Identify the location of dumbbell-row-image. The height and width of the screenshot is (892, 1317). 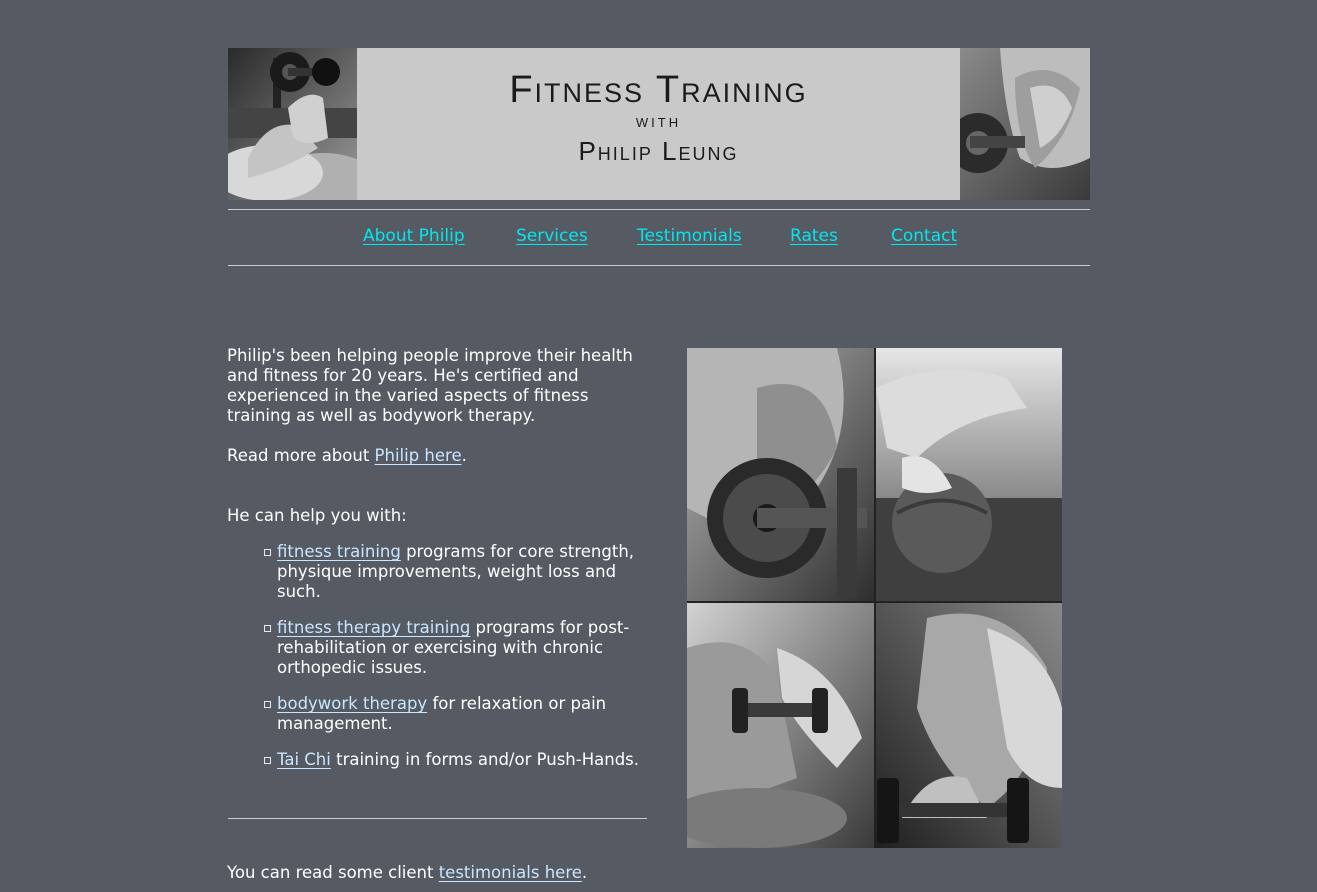
(1025, 124).